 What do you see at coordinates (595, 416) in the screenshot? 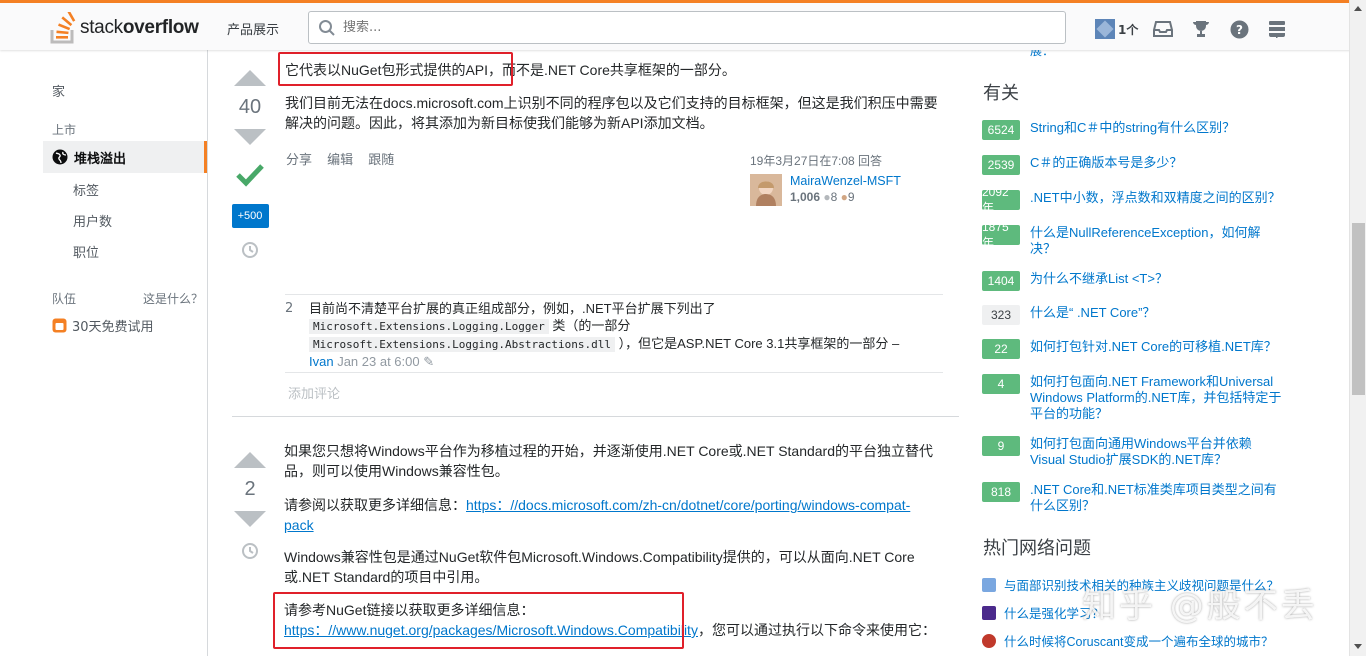
I see `answer-divider` at bounding box center [595, 416].